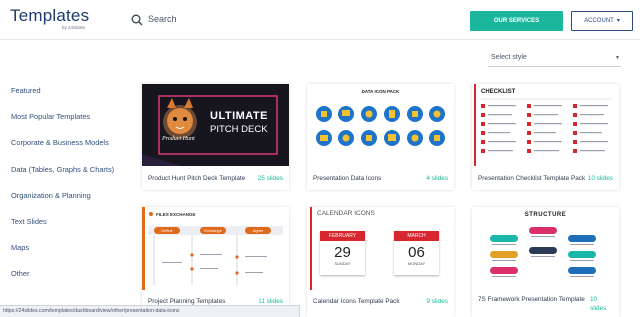 The width and height of the screenshot is (640, 317). I want to click on template-thumbnail: DATA ICON PACK, so click(380, 125).